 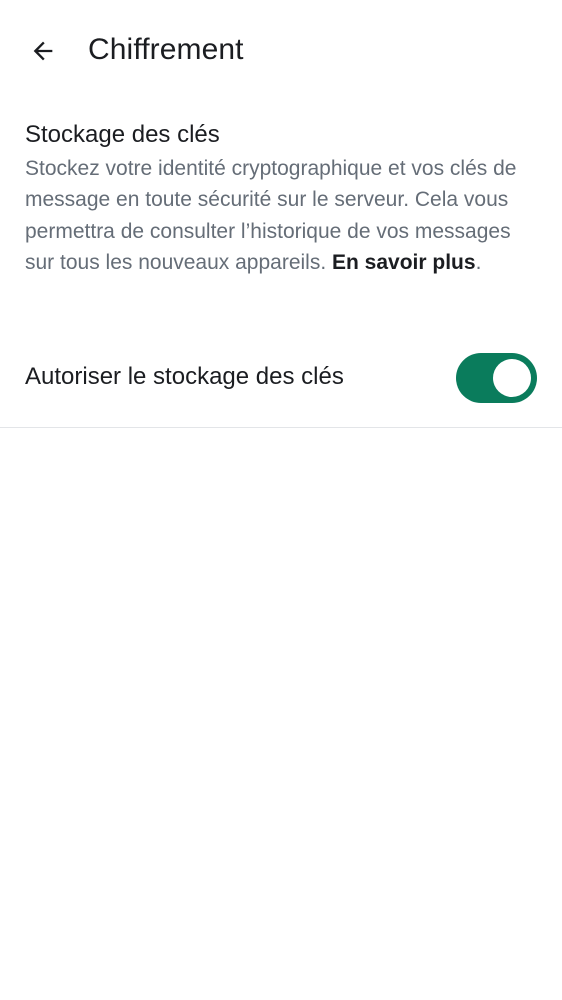 I want to click on switch-knob, so click(x=512, y=378).